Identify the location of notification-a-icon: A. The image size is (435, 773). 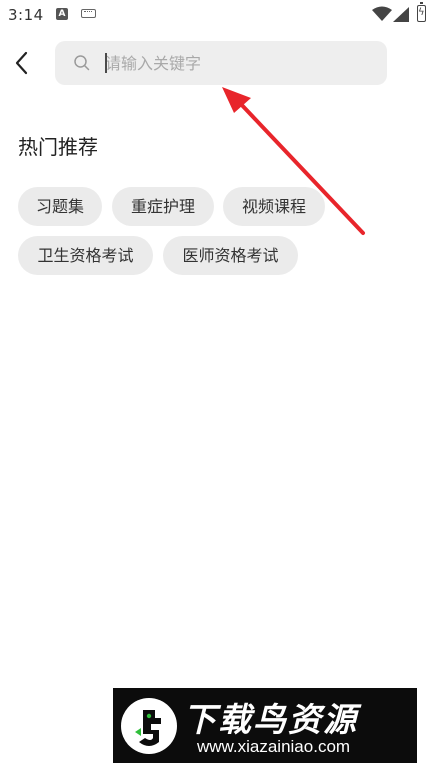
(62, 14).